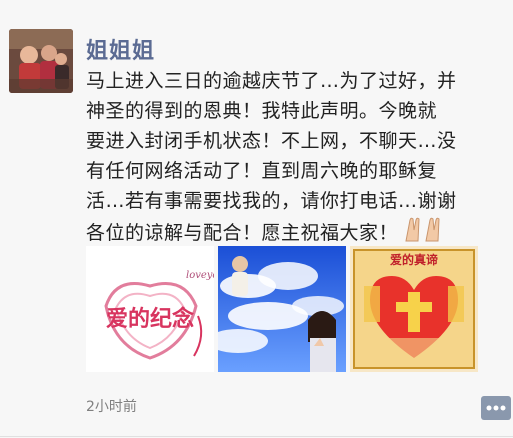 The height and width of the screenshot is (438, 513). I want to click on divider, so click(256, 436).